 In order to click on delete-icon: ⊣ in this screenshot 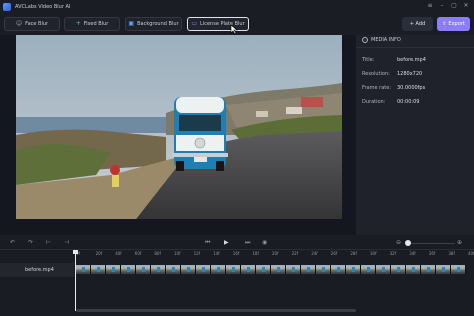, I will do `click(66, 242)`.